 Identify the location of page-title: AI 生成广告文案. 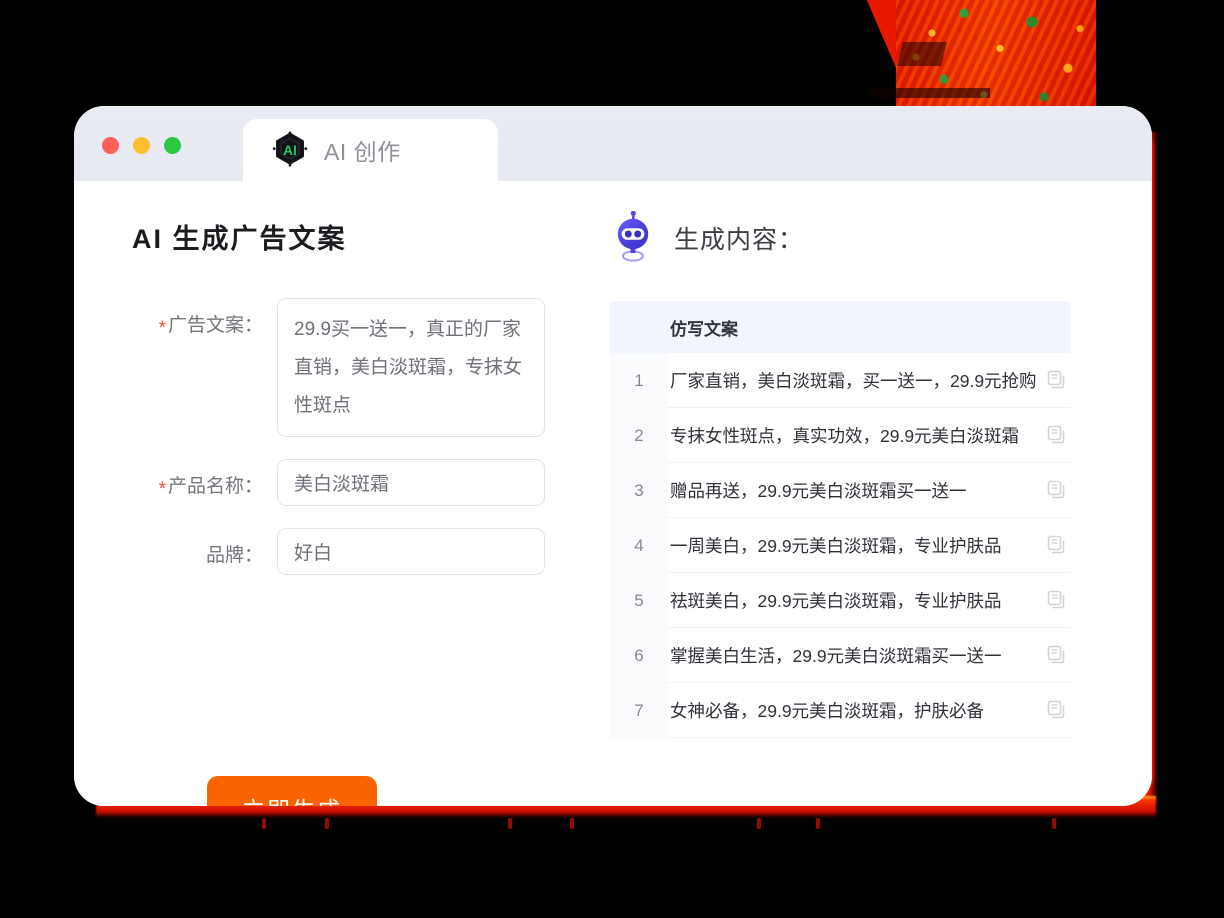
(239, 239).